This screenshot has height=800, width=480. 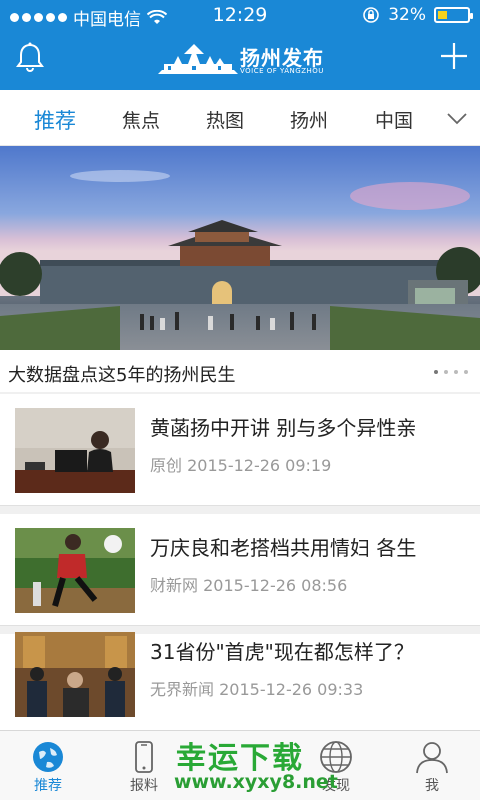 I want to click on brand-subtitle: VOICE OF YANGZHOU, so click(x=282, y=71).